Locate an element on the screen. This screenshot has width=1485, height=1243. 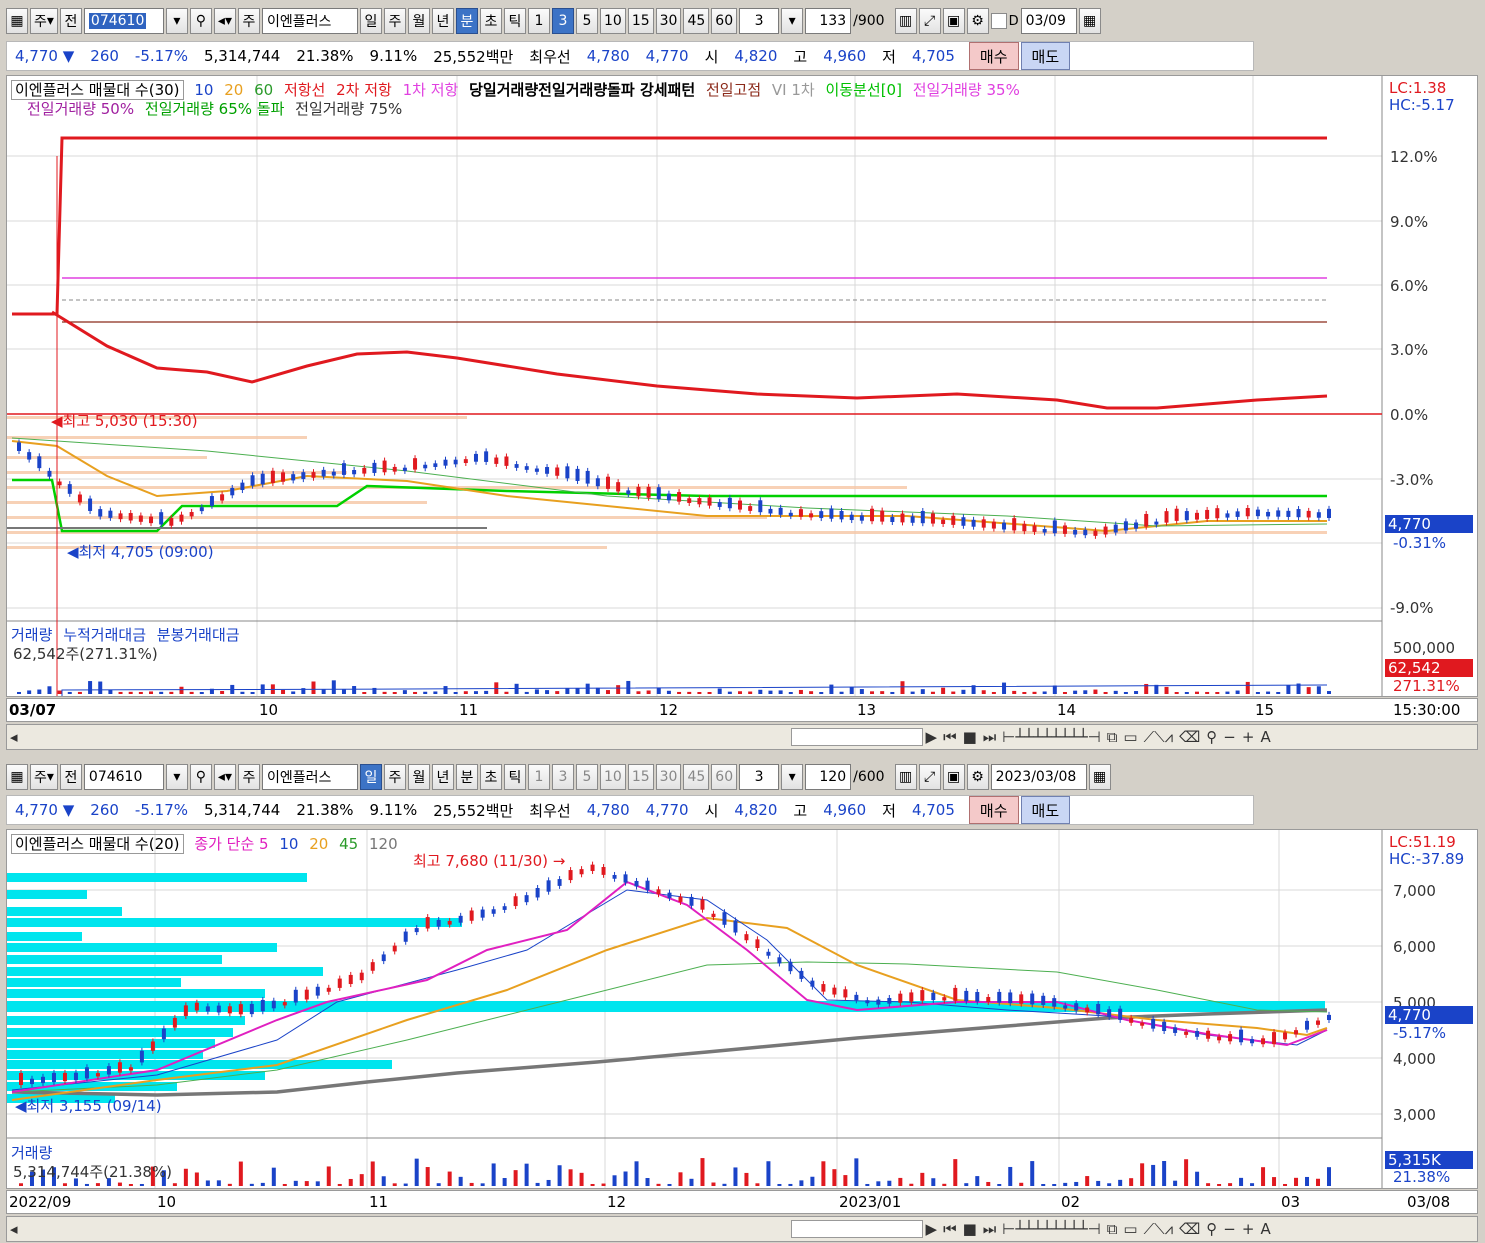
legend-volume-profile: 이엔플러스 매물대 수(20) is located at coordinates (97, 844).